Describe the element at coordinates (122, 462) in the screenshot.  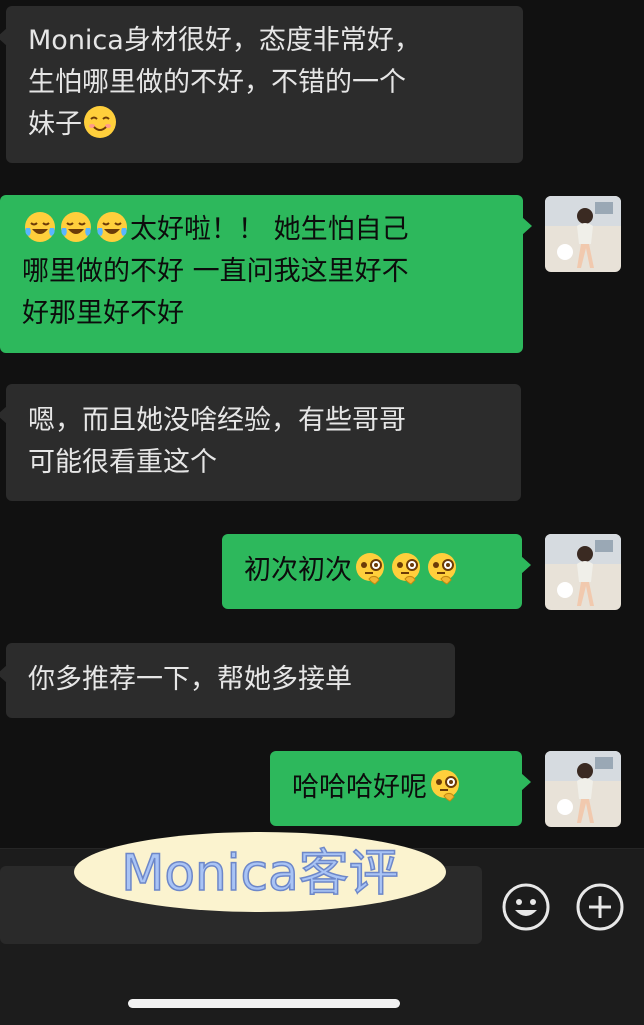
I see `message-text-line: 可能很看重这个` at that location.